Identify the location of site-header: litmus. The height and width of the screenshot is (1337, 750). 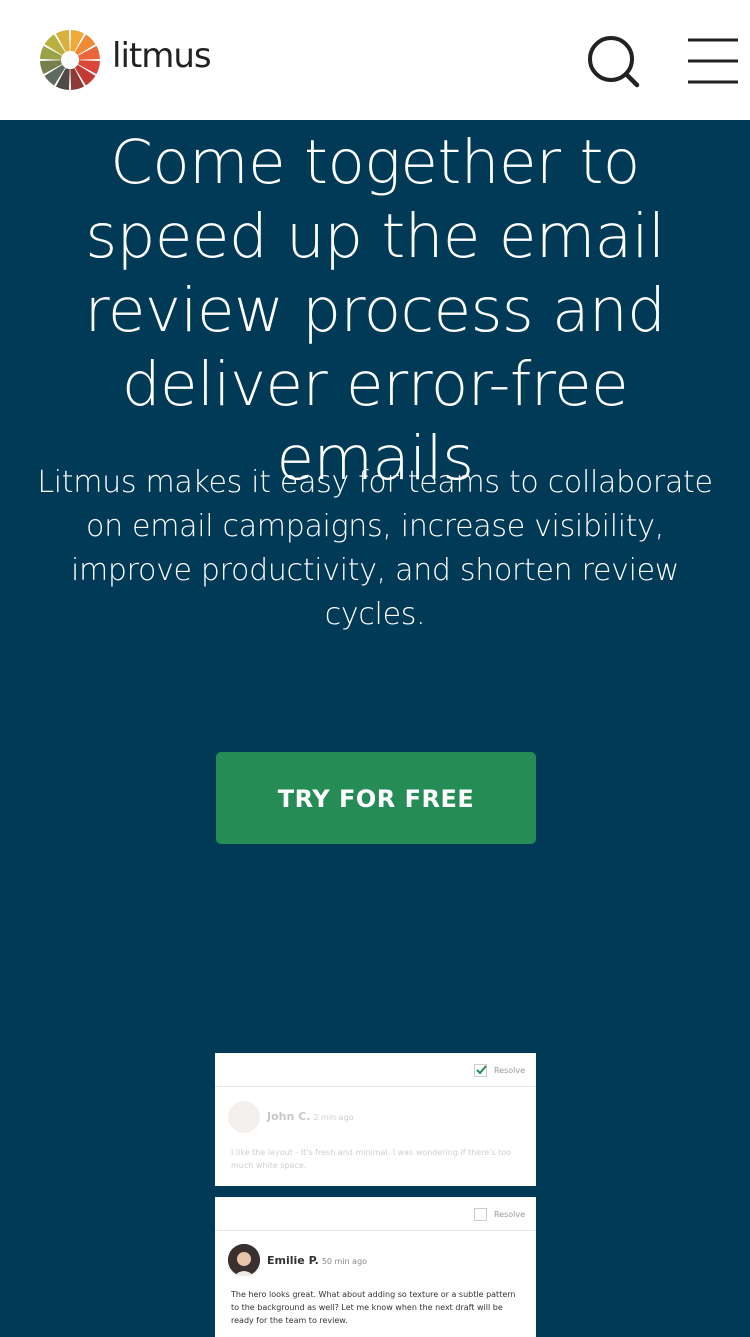
(375, 60).